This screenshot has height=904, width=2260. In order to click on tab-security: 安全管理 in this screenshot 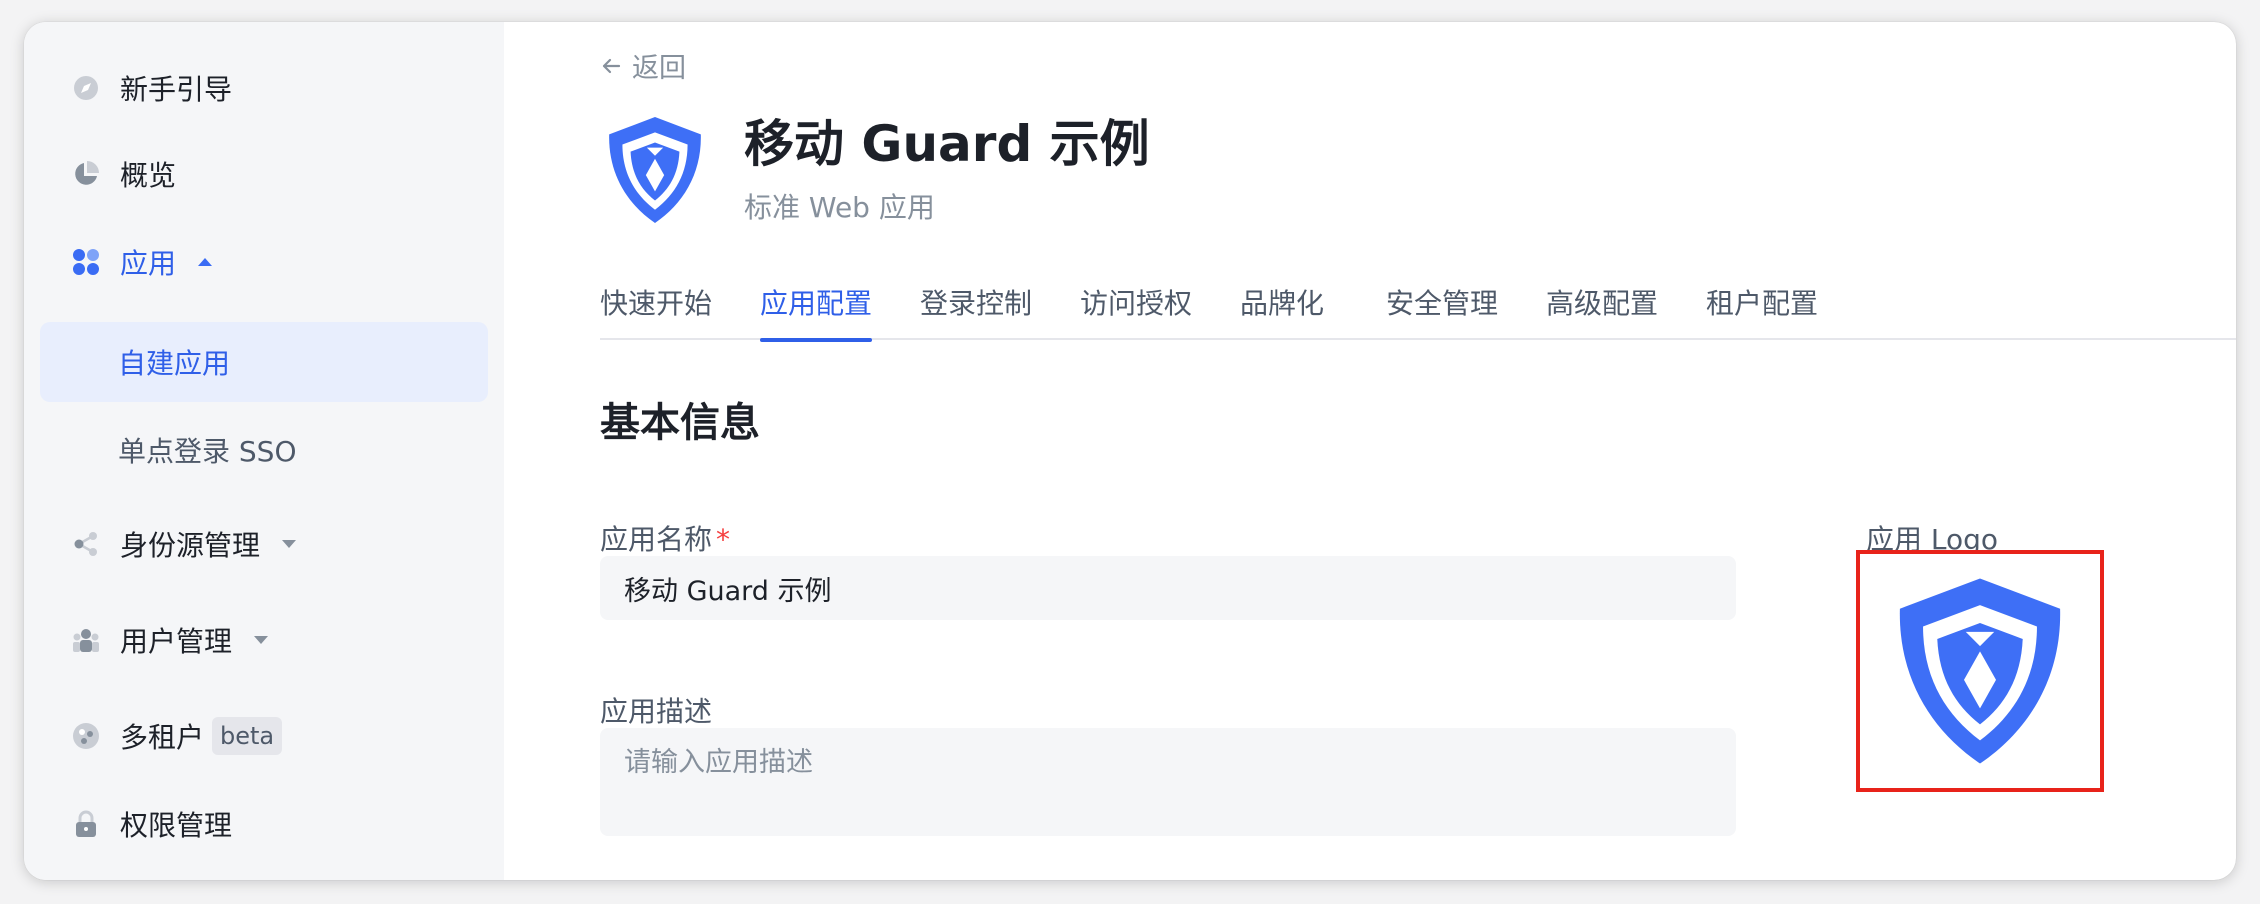, I will do `click(1442, 309)`.